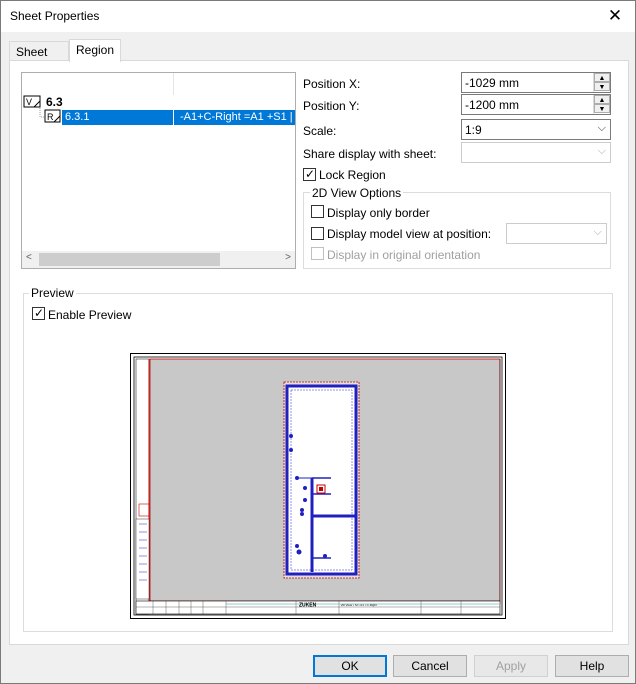 The height and width of the screenshot is (684, 636). I want to click on position-x-label: Position X:, so click(332, 84).